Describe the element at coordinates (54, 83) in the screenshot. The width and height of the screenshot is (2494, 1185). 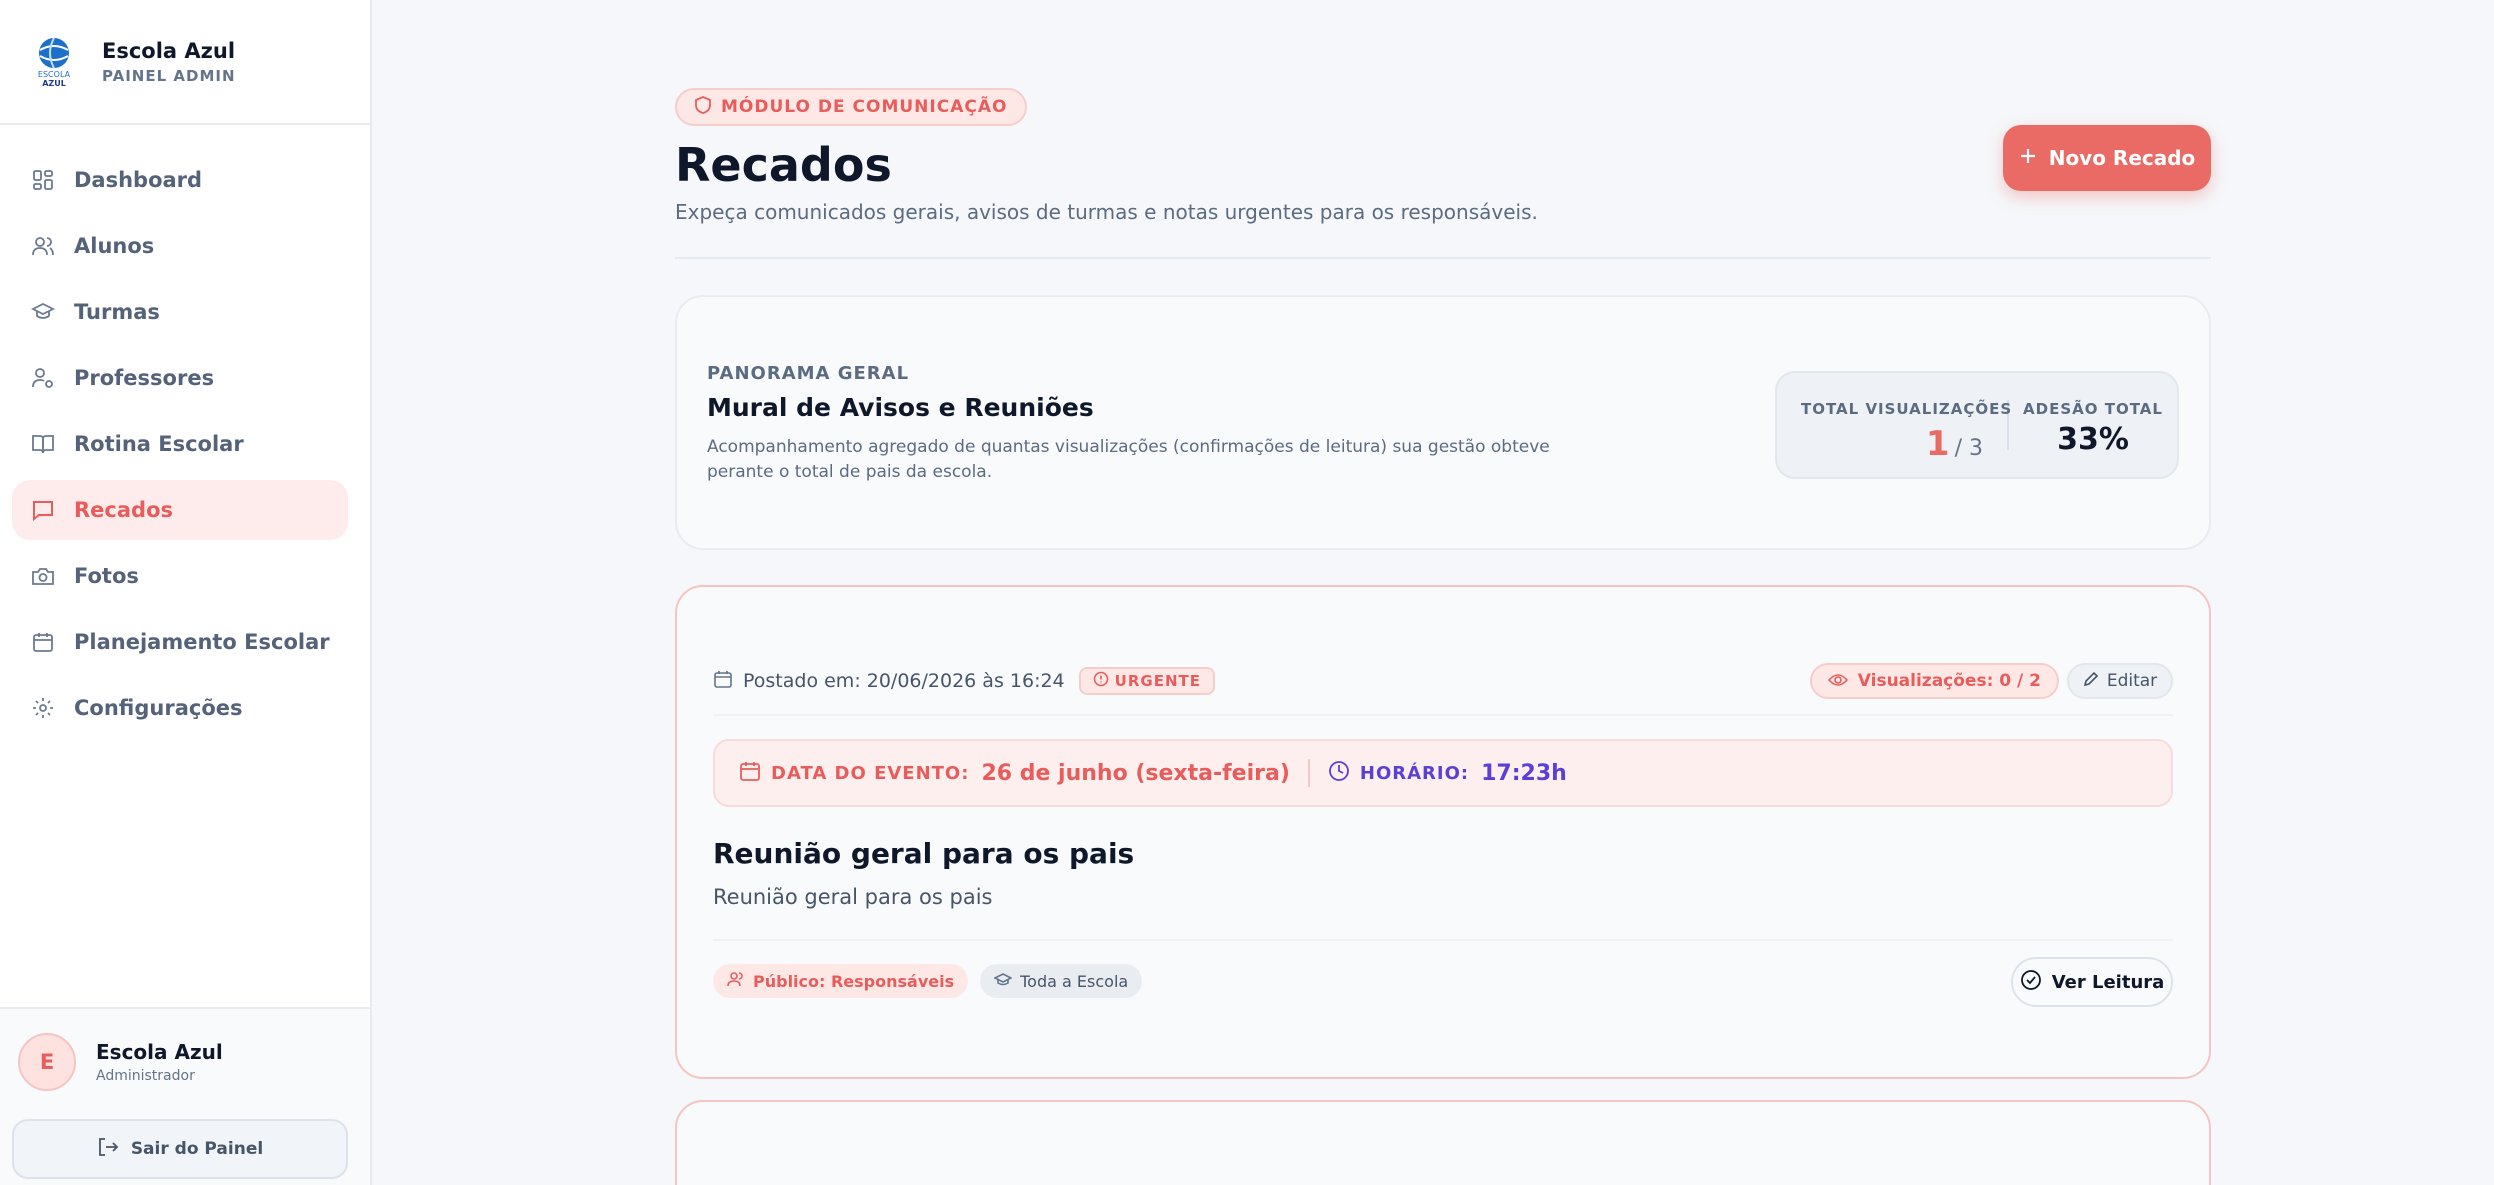
I see `logo-text-bottom: AZUL` at that location.